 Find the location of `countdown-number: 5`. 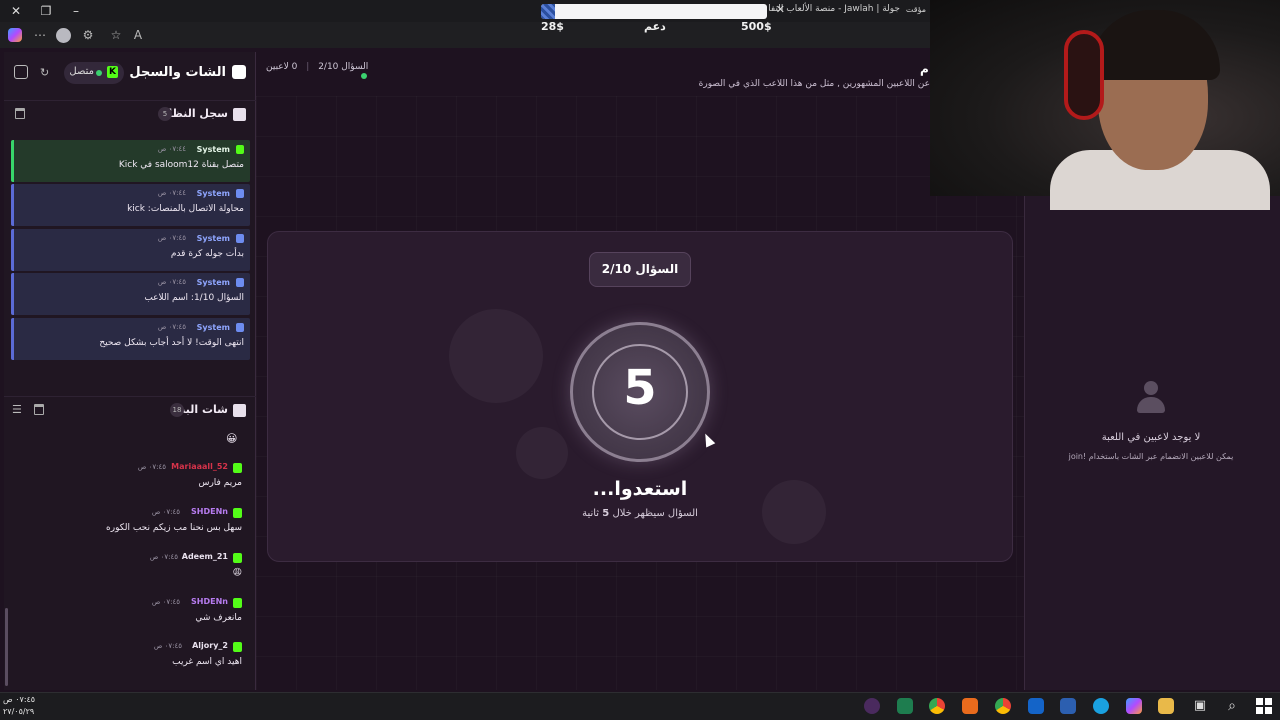

countdown-number: 5 is located at coordinates (640, 388).